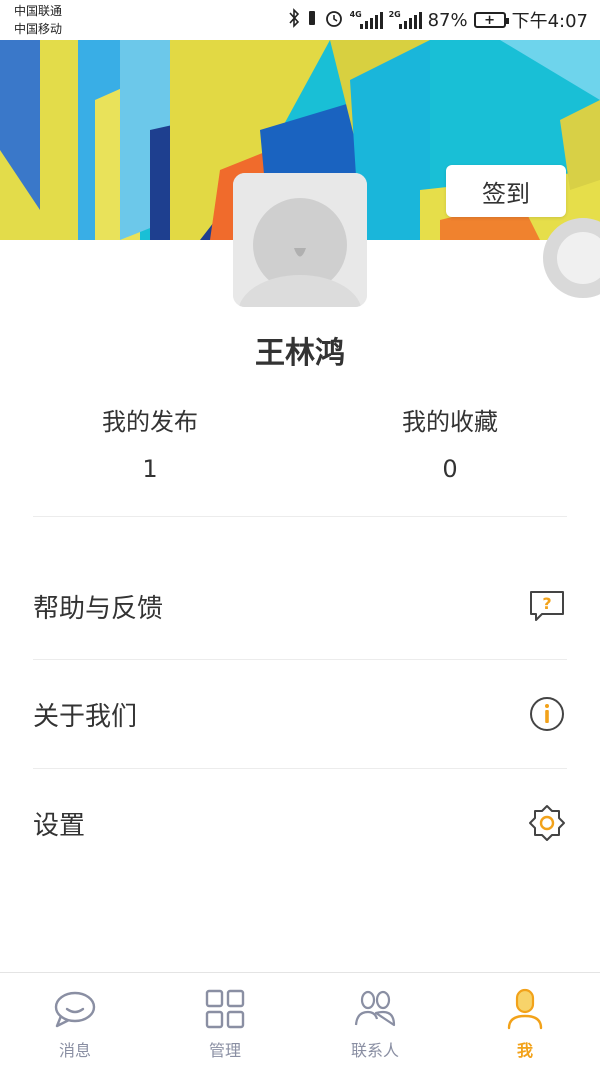 The height and width of the screenshot is (1067, 600). What do you see at coordinates (74, 1050) in the screenshot?
I see `tab-label: 消息` at bounding box center [74, 1050].